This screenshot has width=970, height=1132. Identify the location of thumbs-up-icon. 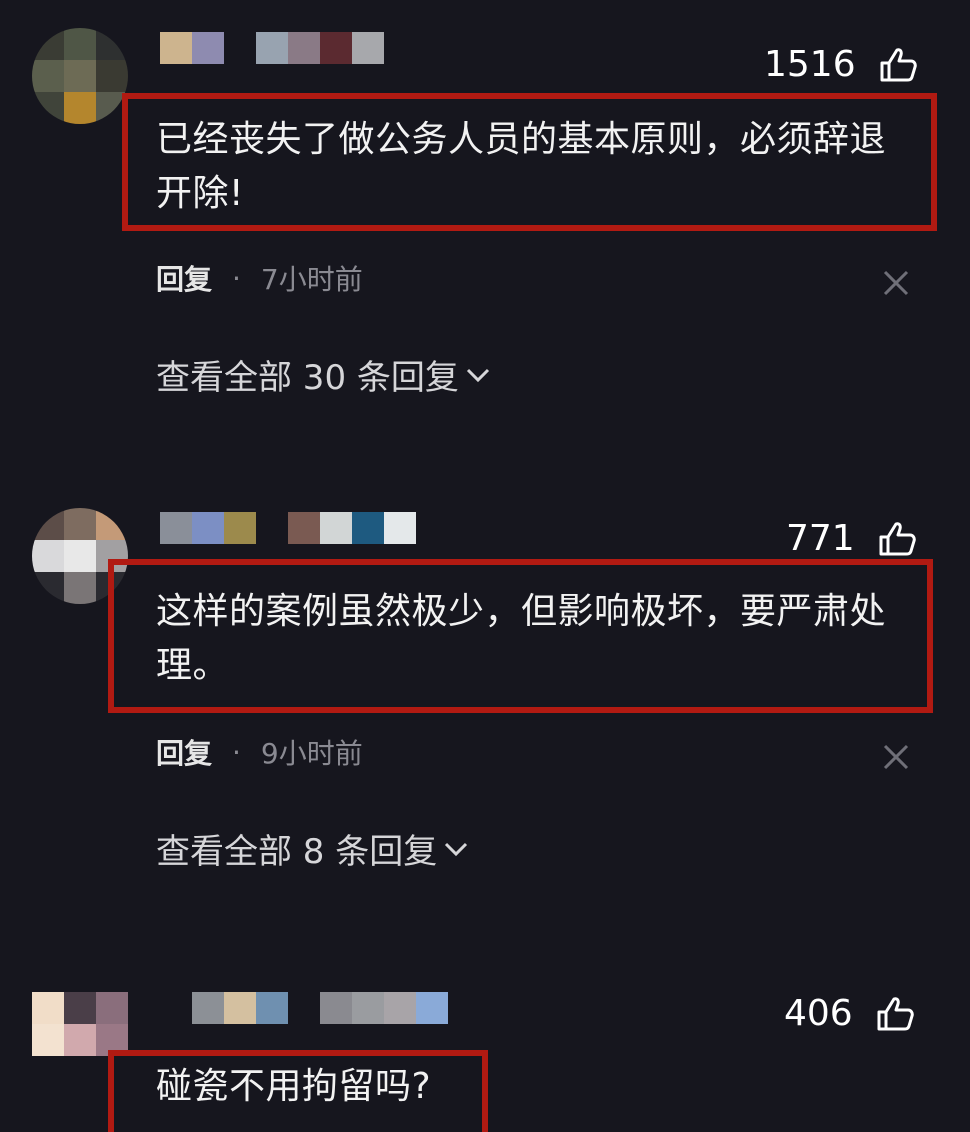
(895, 1014).